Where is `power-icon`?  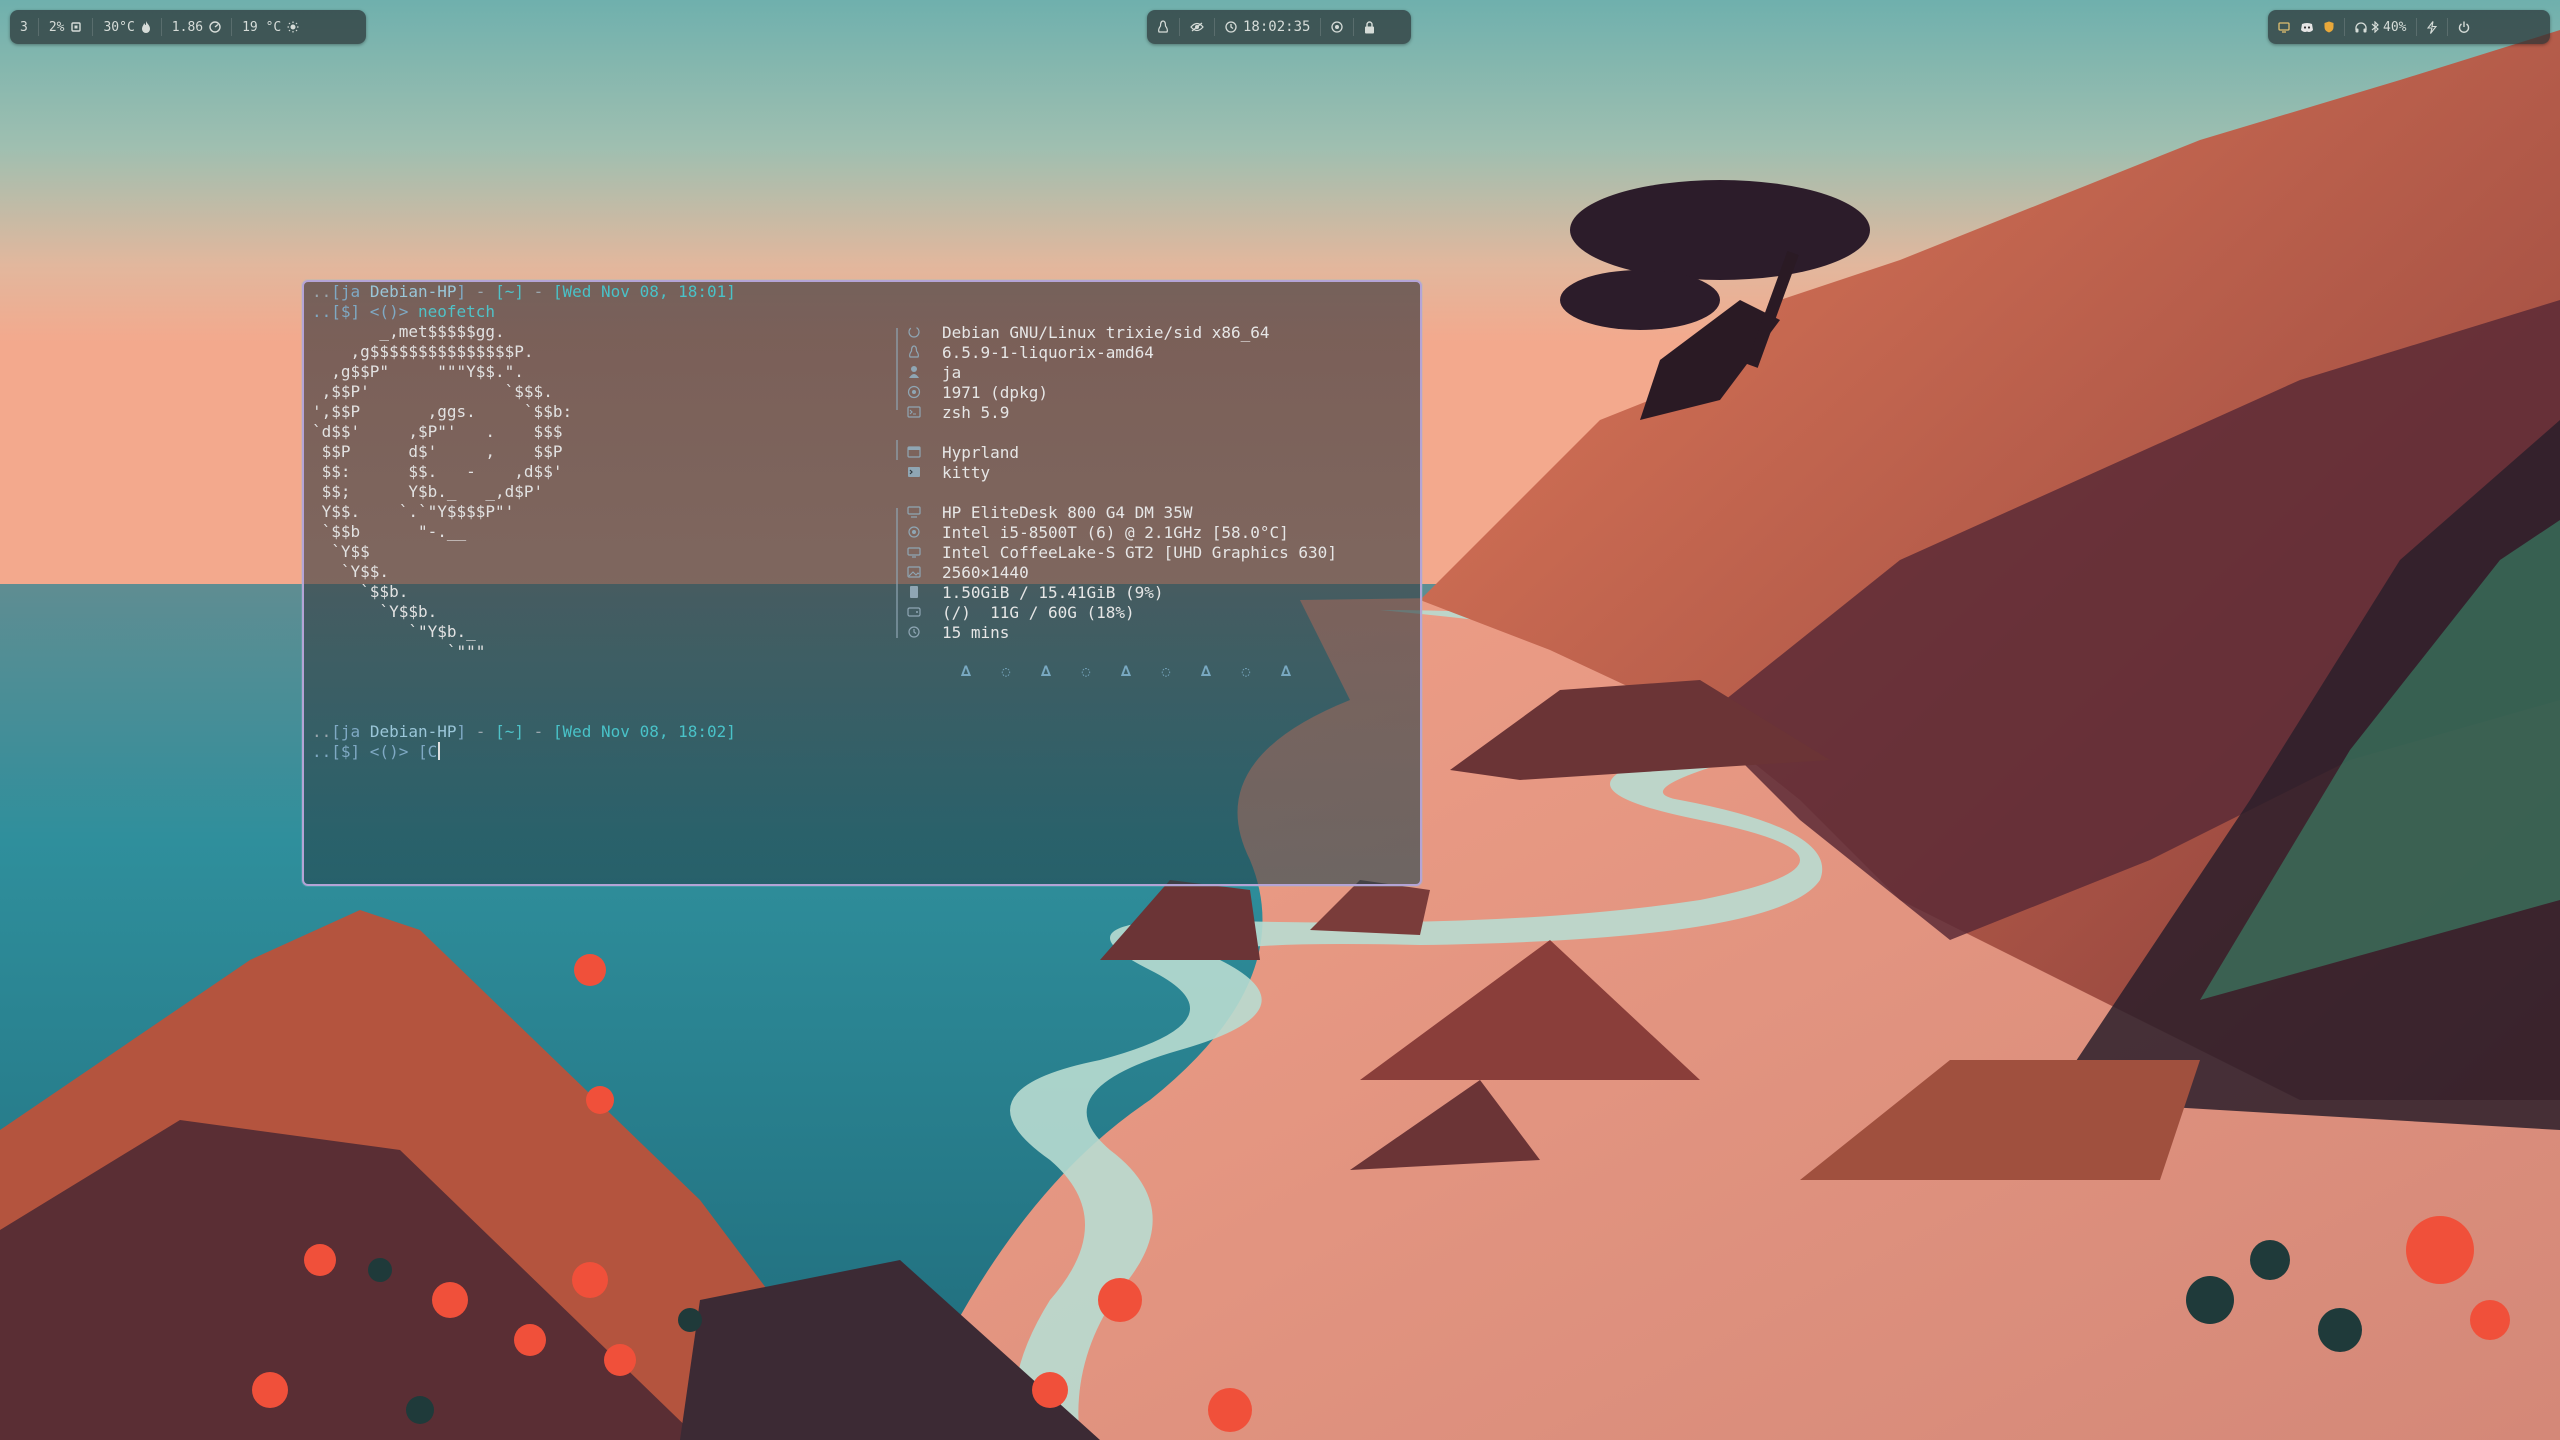
power-icon is located at coordinates (2464, 27).